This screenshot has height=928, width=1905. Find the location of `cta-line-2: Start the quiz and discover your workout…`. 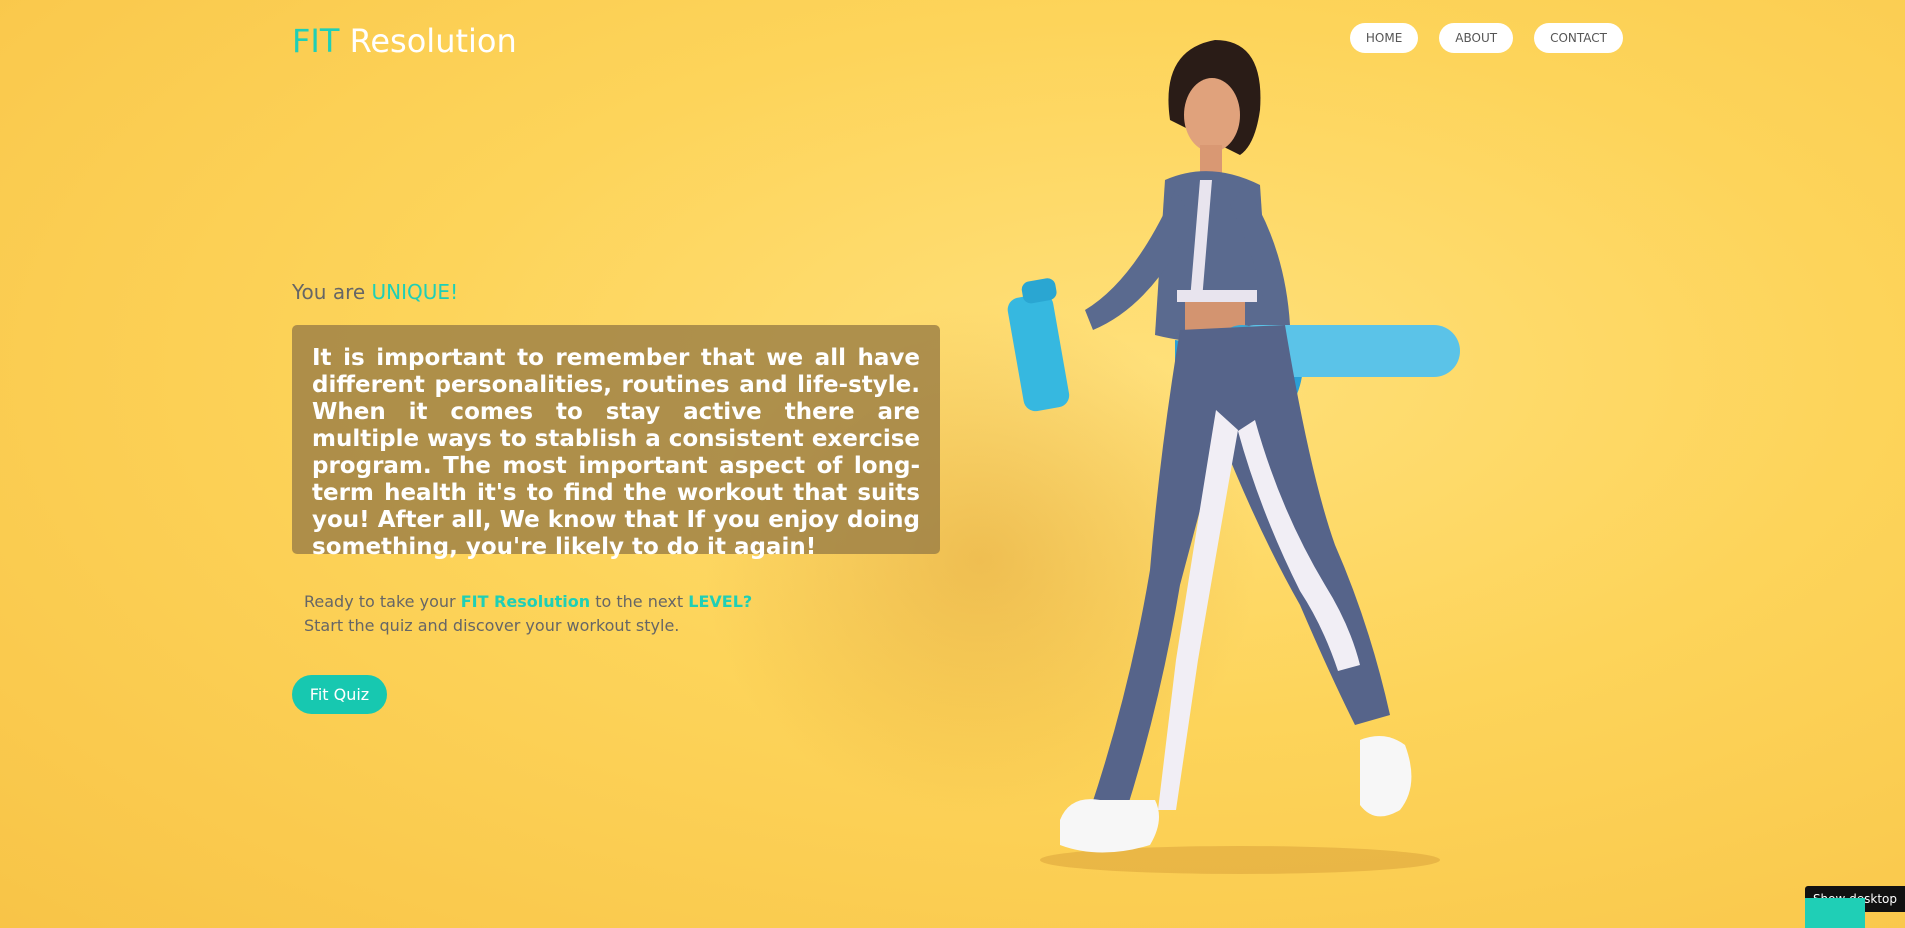

cta-line-2: Start the quiz and discover your workout… is located at coordinates (492, 625).